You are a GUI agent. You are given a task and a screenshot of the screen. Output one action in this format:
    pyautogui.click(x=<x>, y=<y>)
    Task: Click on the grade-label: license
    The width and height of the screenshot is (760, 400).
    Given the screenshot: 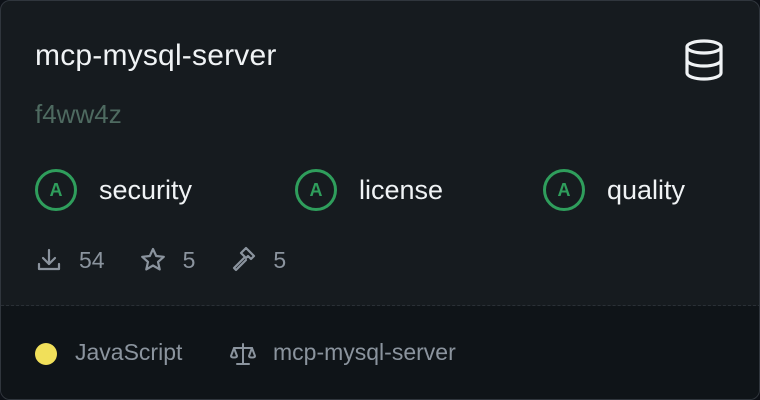 What is the action you would take?
    pyautogui.click(x=401, y=189)
    